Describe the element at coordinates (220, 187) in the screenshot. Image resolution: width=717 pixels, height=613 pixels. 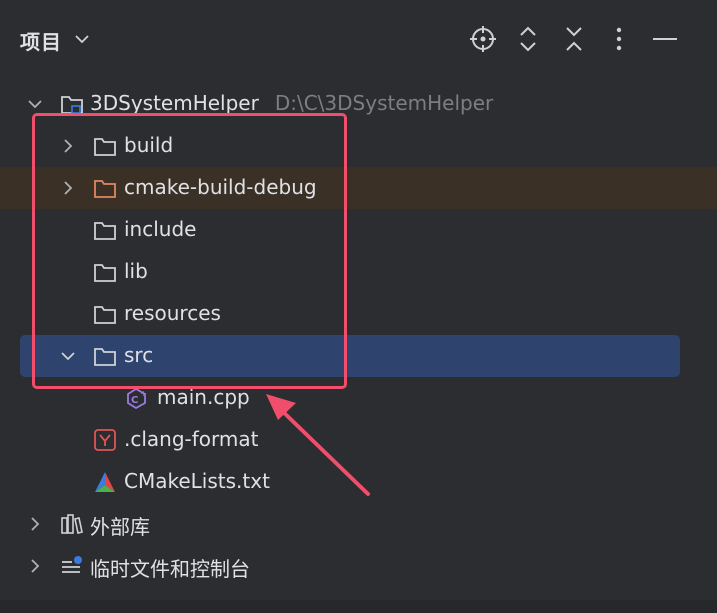
I see `tree-item-label: cmake-build-debug` at that location.